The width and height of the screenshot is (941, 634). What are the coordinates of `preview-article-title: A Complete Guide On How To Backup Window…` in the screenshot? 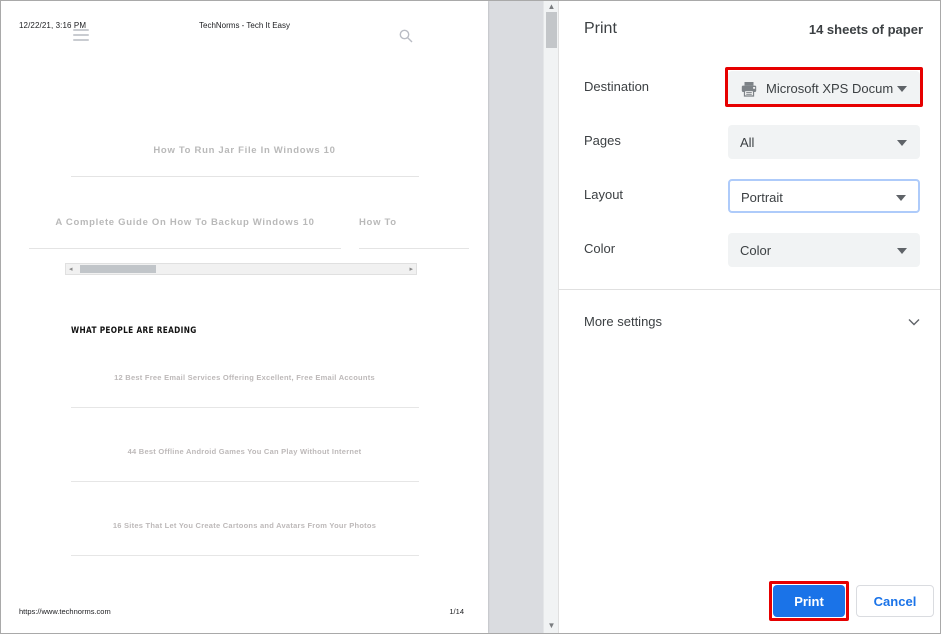 It's located at (185, 222).